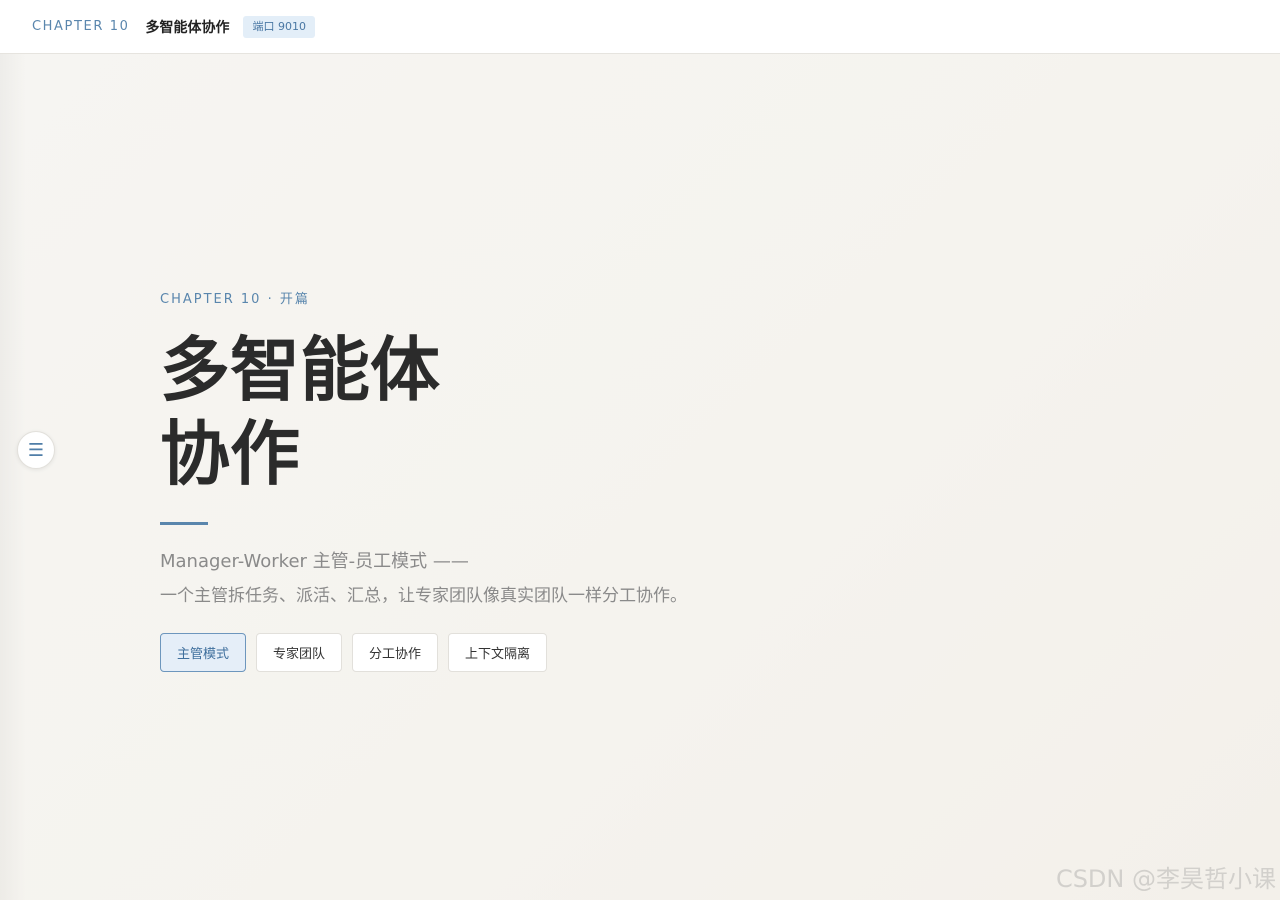 The image size is (1280, 900). I want to click on menu-icon: ☰, so click(36, 450).